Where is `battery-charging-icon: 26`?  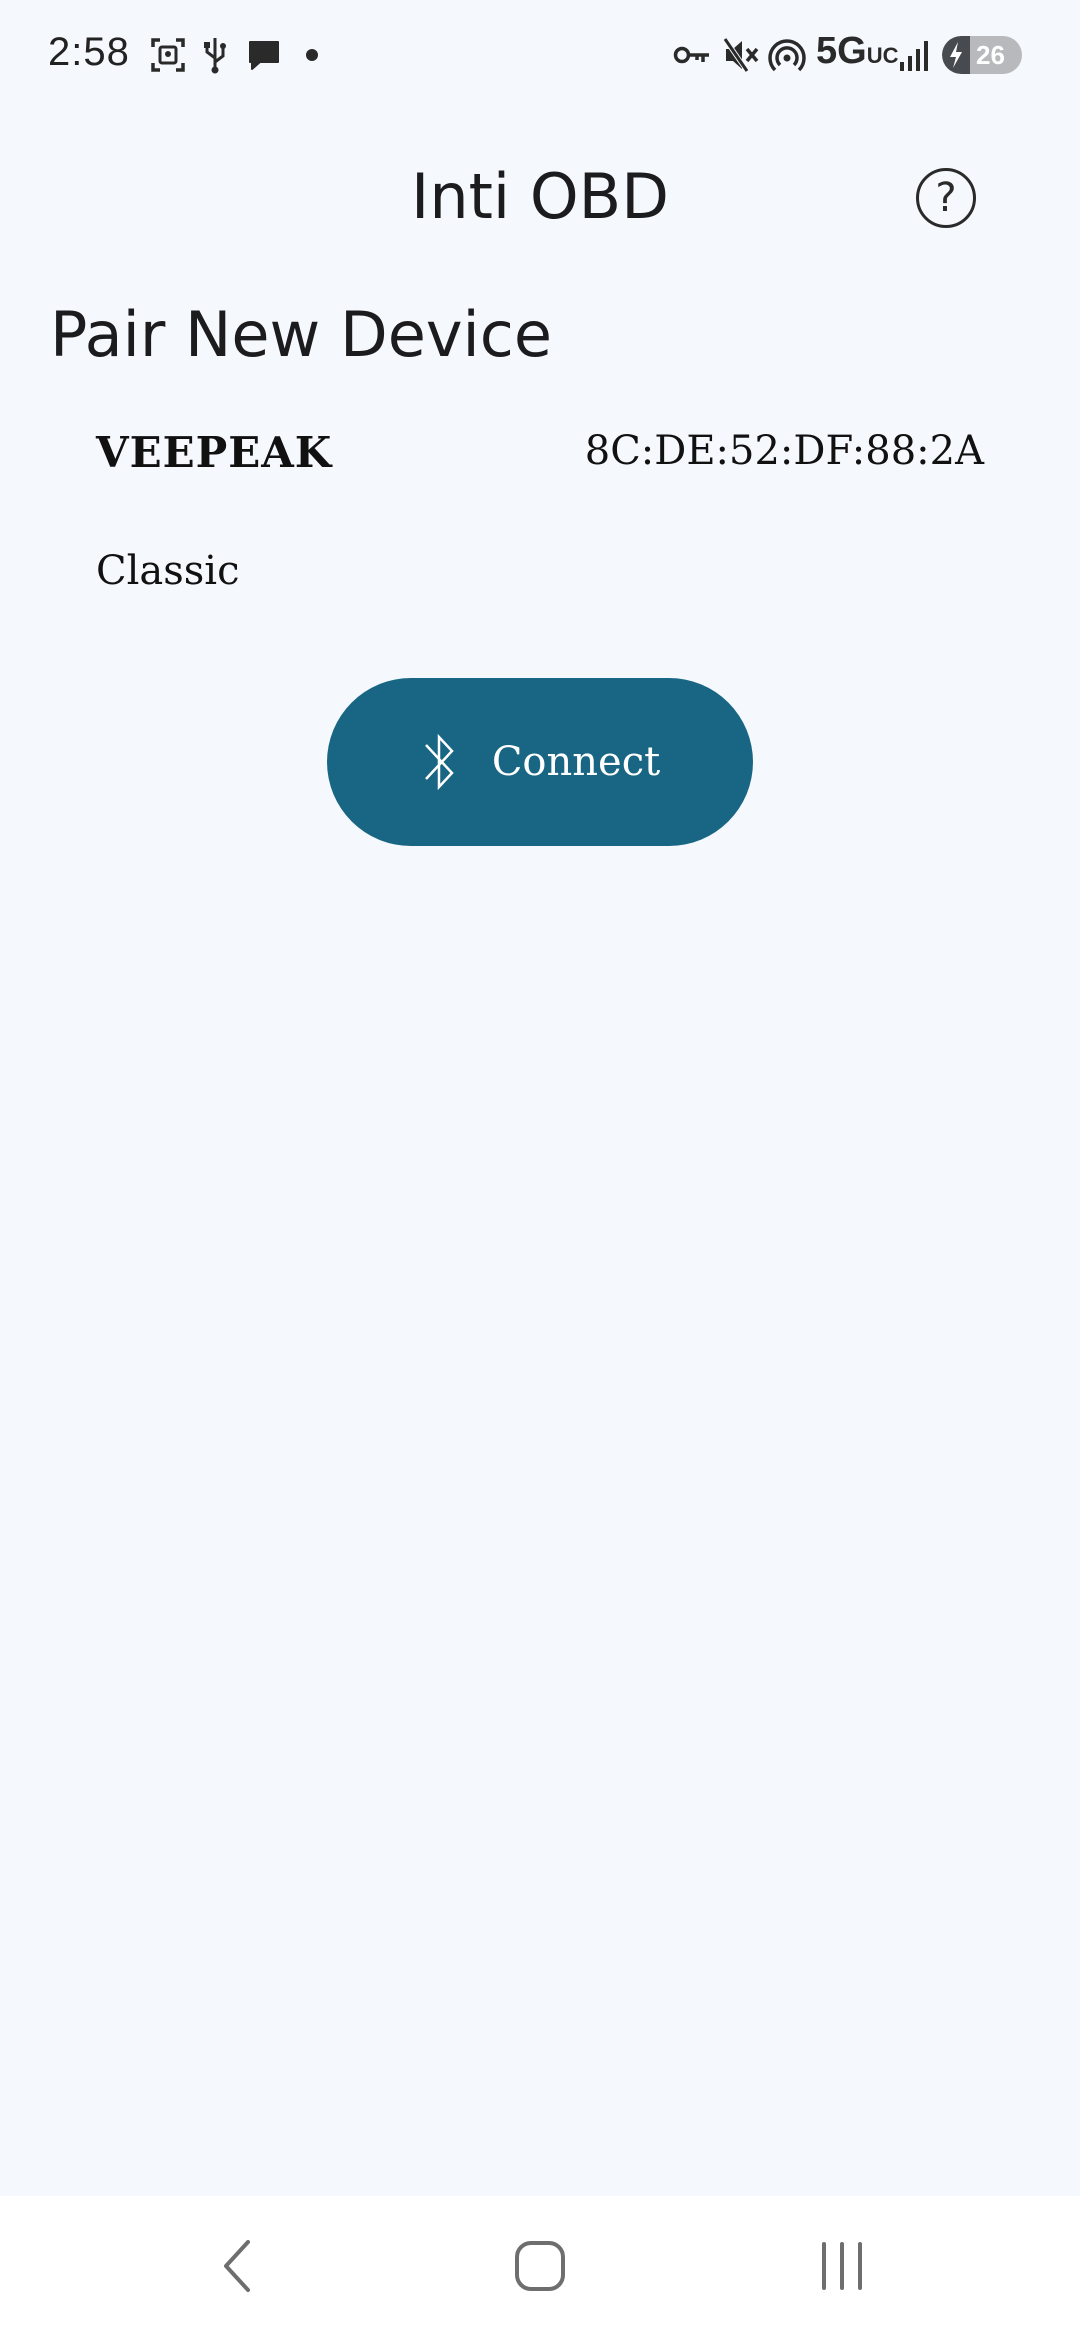
battery-charging-icon: 26 is located at coordinates (982, 55).